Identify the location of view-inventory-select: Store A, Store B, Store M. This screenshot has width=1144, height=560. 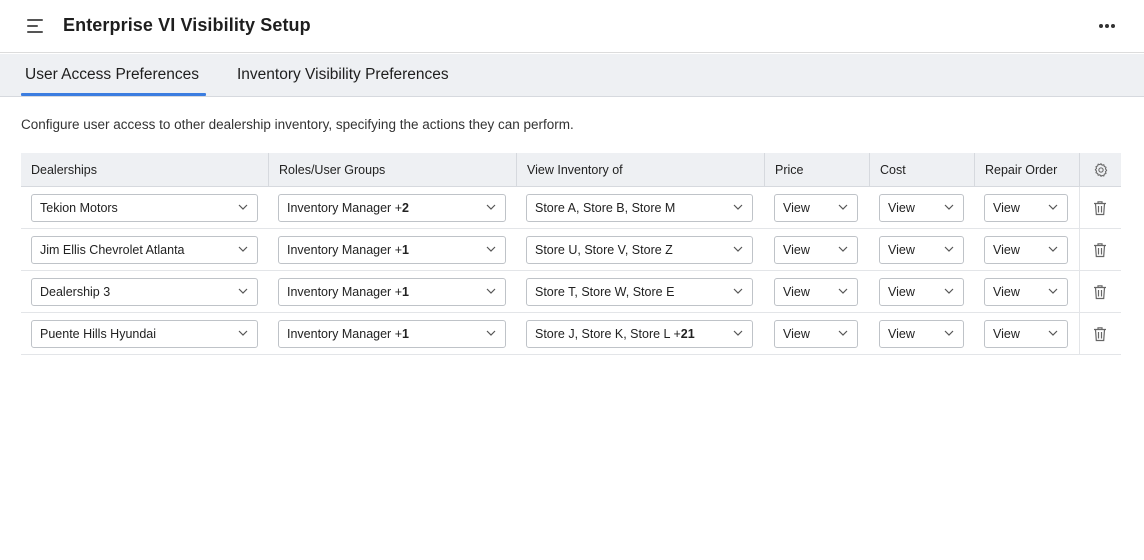
(639, 208).